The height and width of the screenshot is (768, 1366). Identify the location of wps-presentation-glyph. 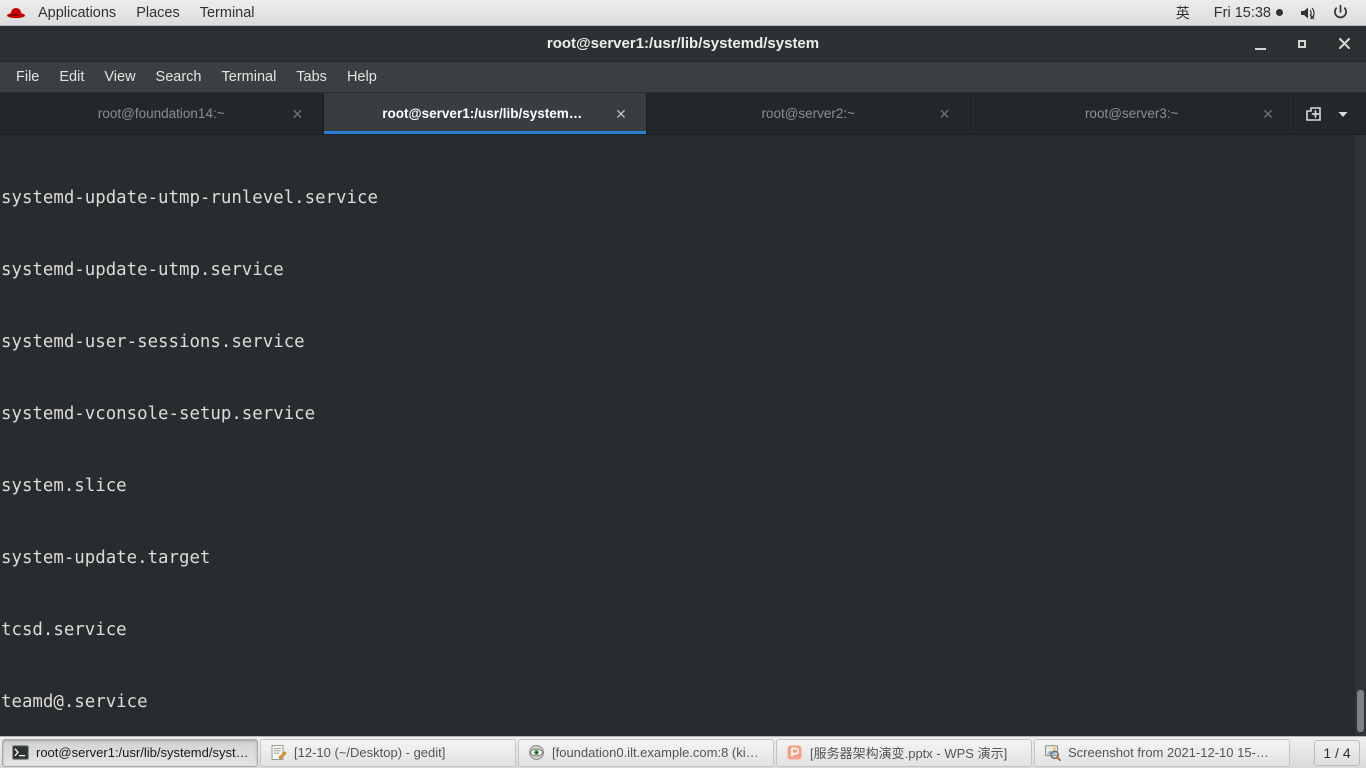
(794, 752).